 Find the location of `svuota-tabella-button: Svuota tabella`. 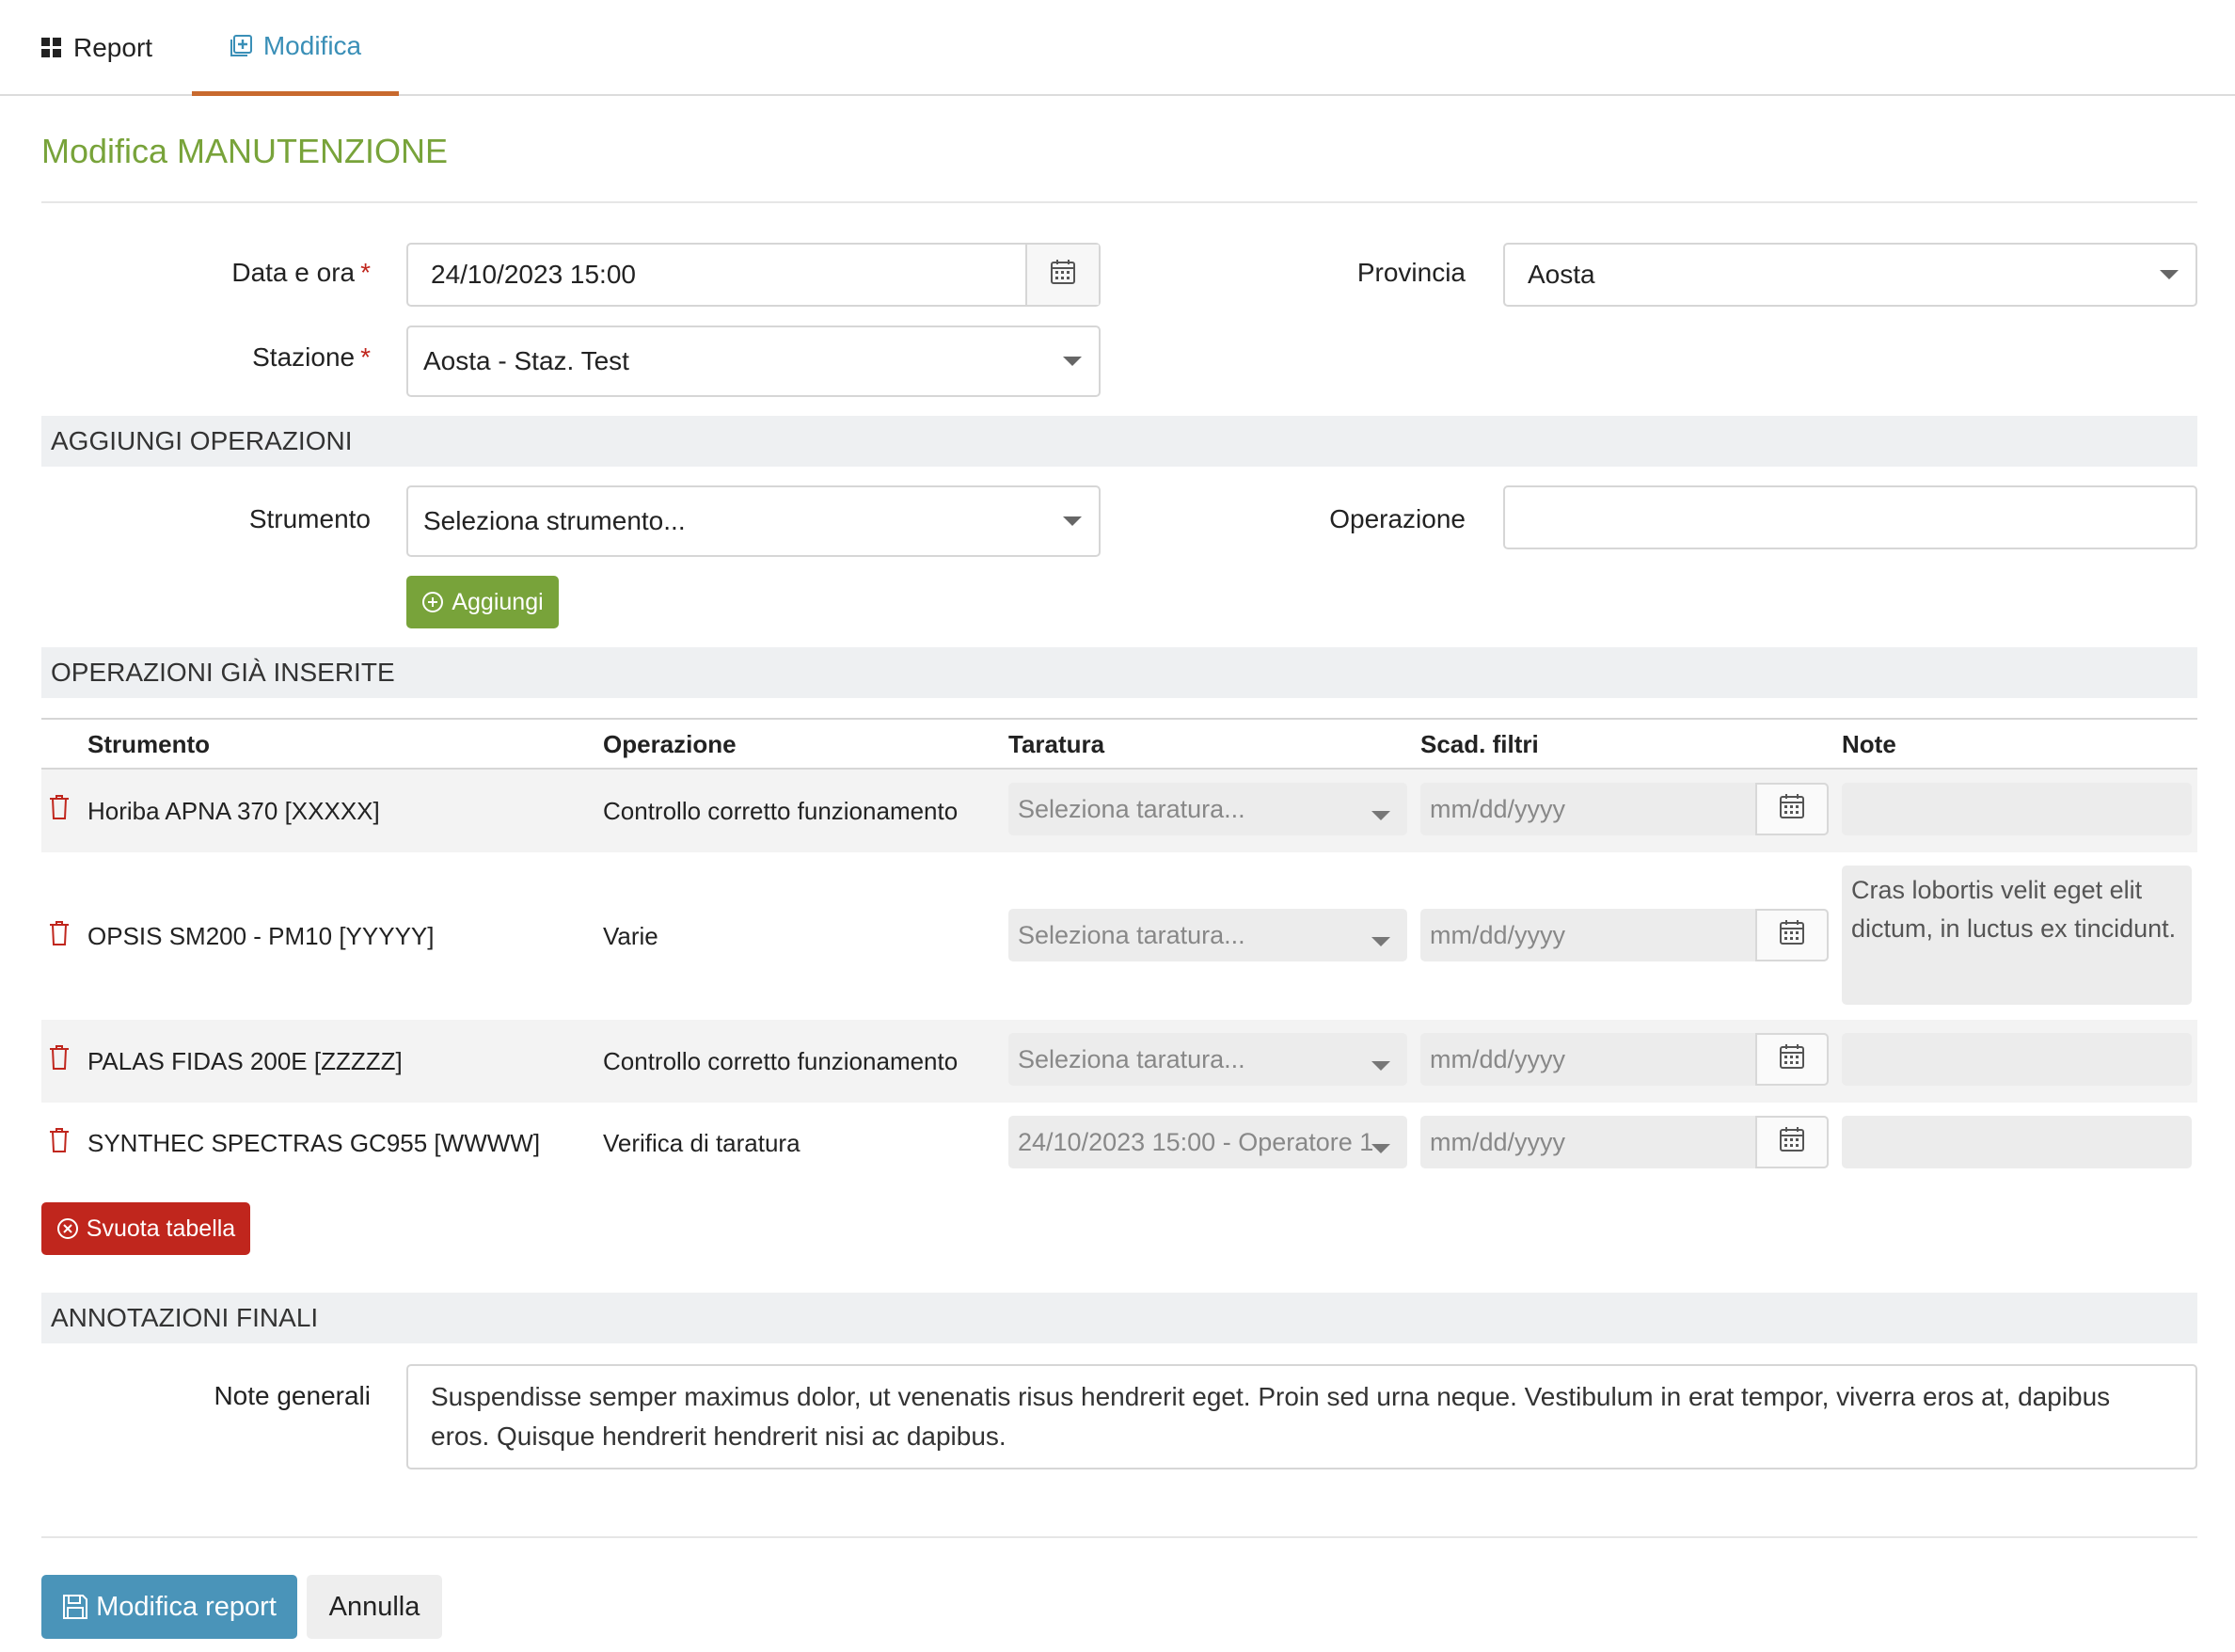

svuota-tabella-button: Svuota tabella is located at coordinates (145, 1228).